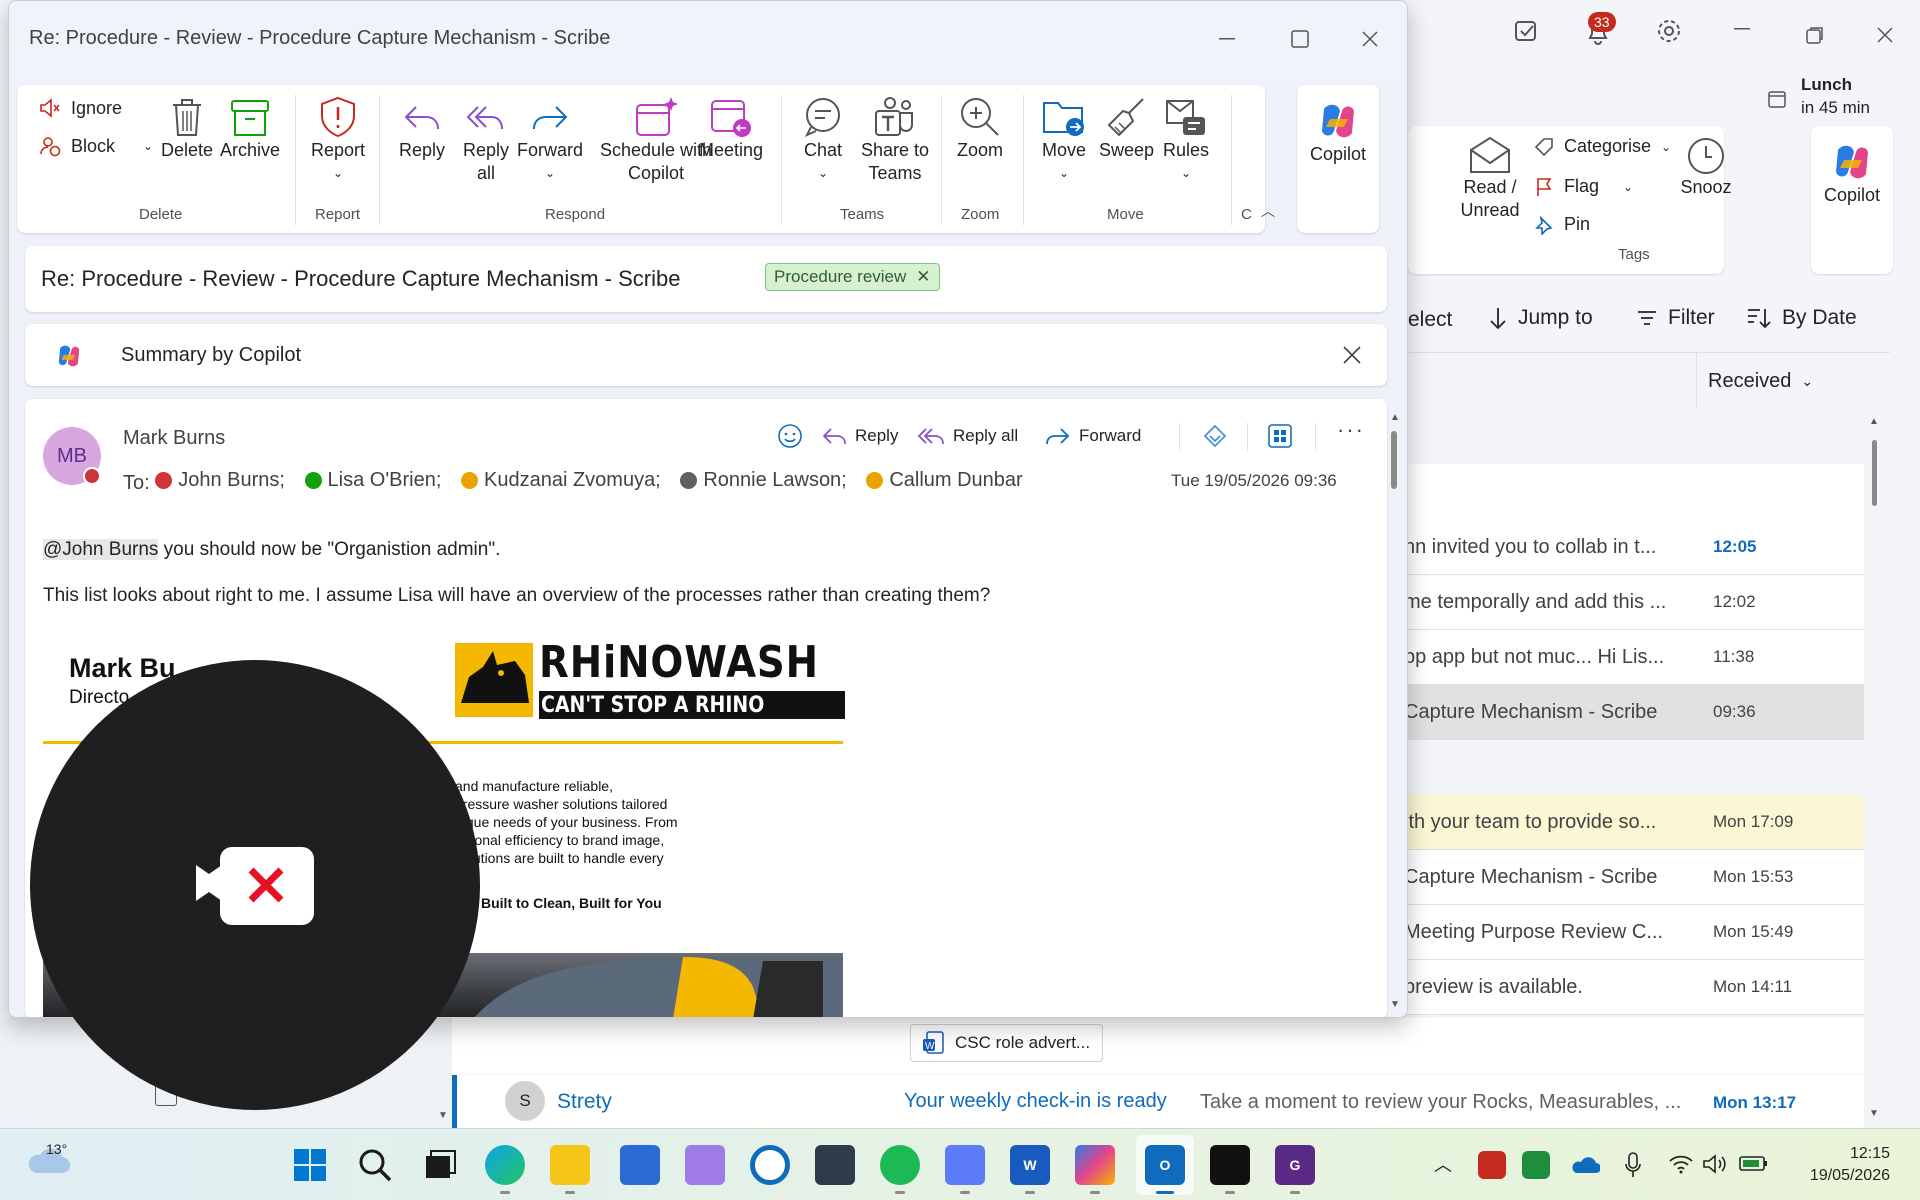 This screenshot has height=1200, width=1920. What do you see at coordinates (1753, 1163) in the screenshot?
I see `battery-icon` at bounding box center [1753, 1163].